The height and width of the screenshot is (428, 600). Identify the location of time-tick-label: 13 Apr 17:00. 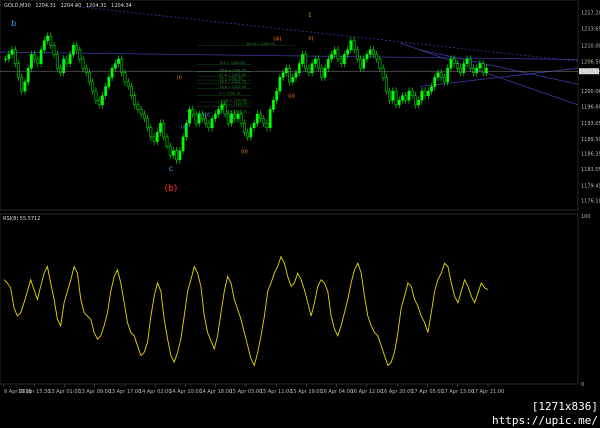
(125, 392).